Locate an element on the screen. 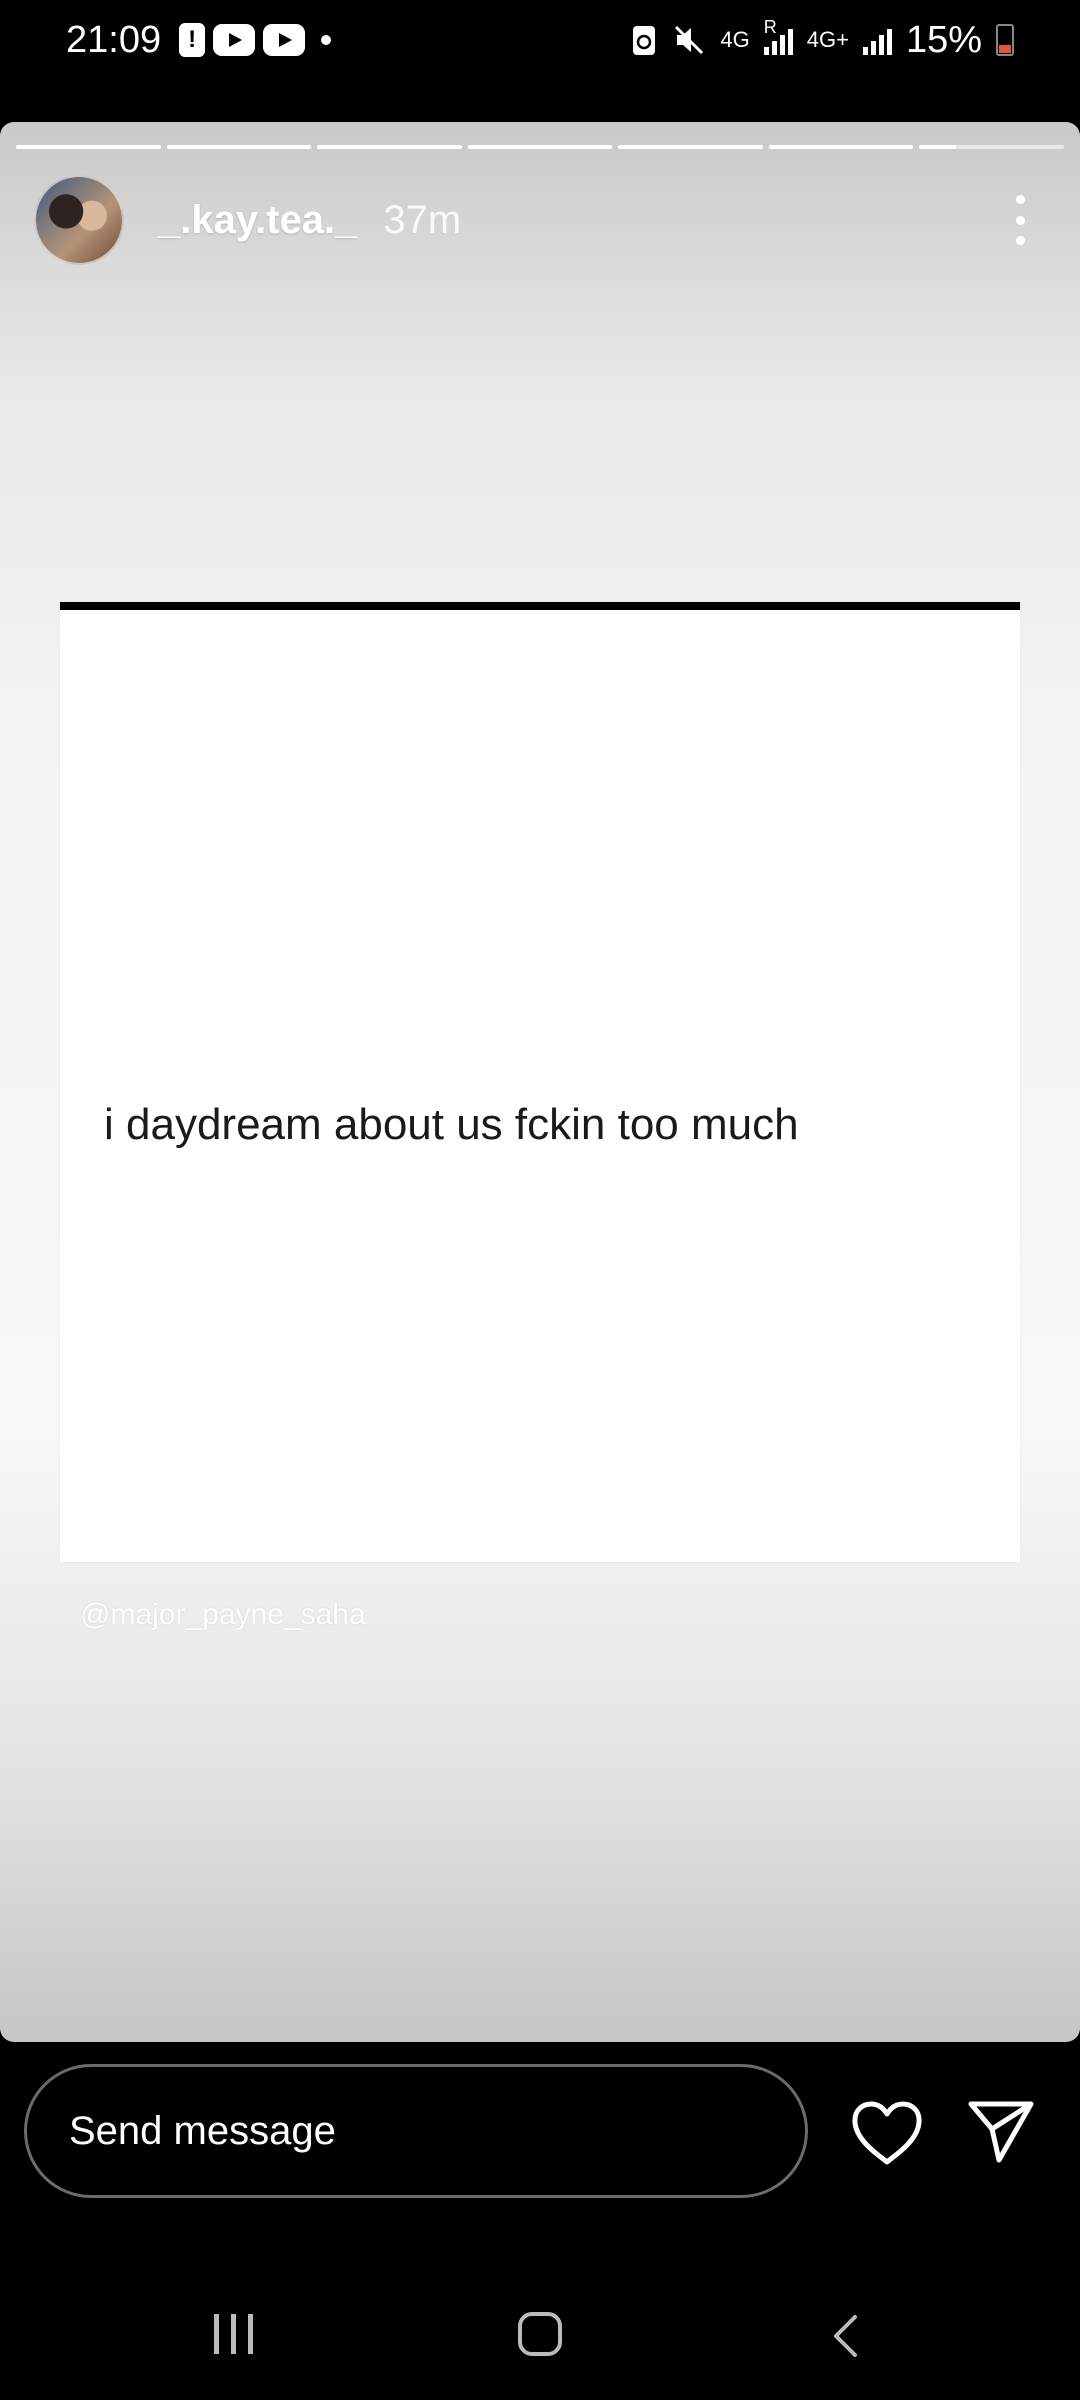 This screenshot has height=2400, width=1080. alert-icon: ! is located at coordinates (192, 40).